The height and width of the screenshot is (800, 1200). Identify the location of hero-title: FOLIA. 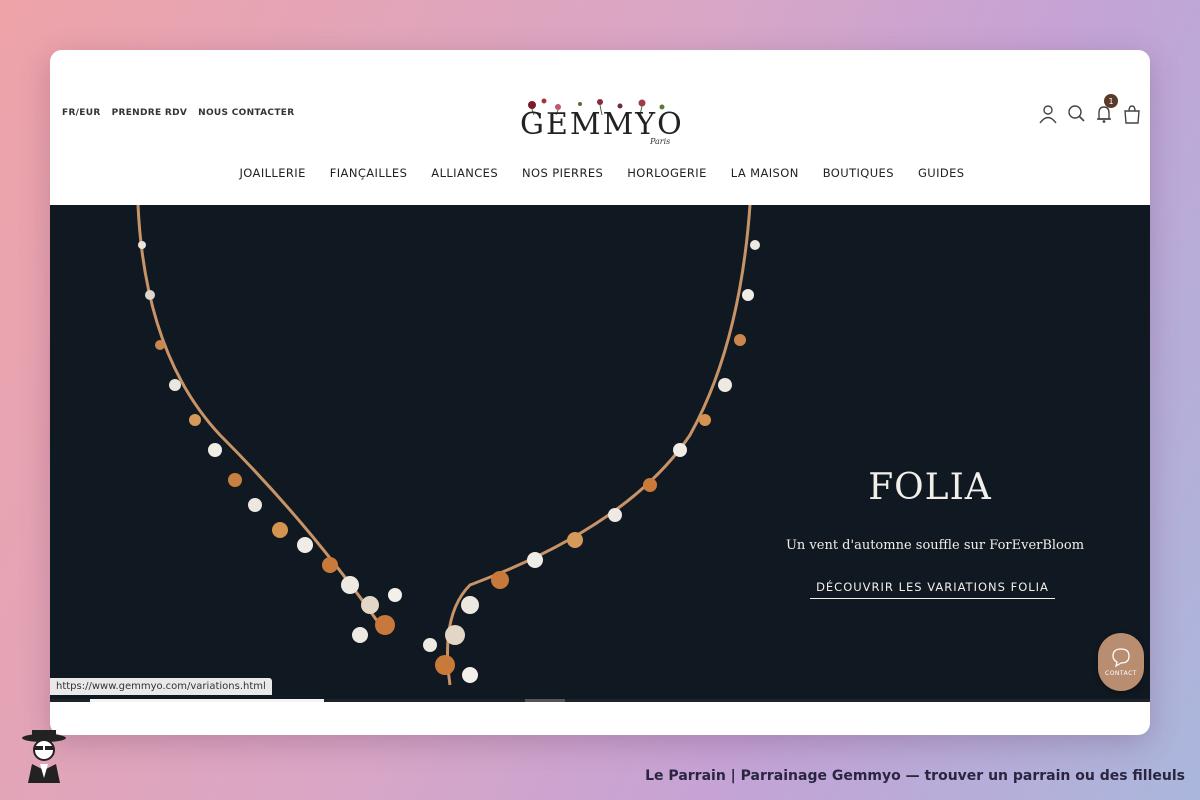
(930, 487).